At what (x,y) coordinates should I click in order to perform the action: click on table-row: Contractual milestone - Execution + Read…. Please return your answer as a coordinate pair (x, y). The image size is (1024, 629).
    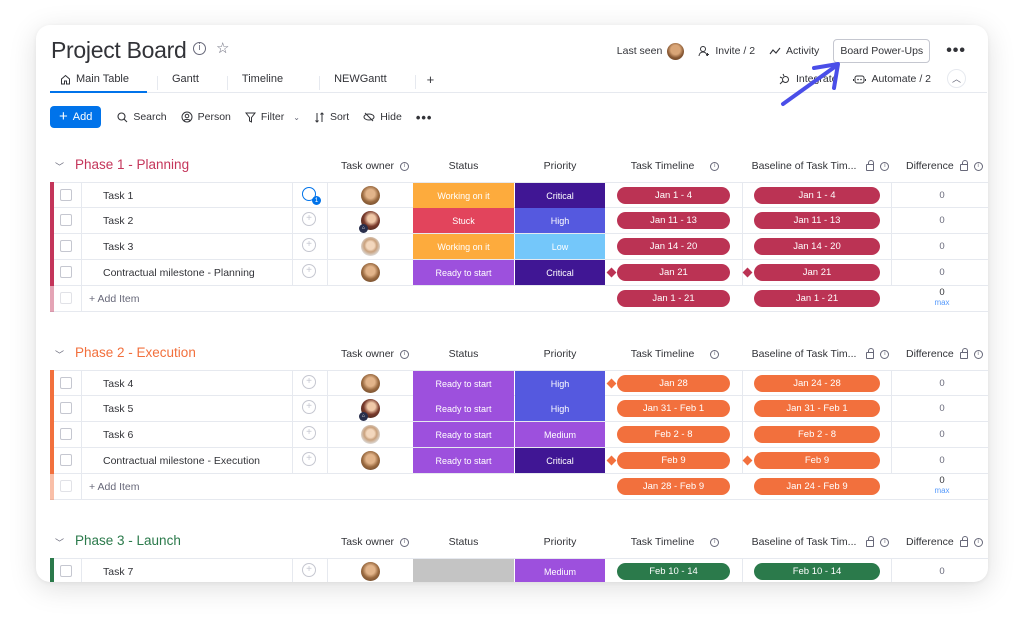
    Looking at the image, I should click on (519, 460).